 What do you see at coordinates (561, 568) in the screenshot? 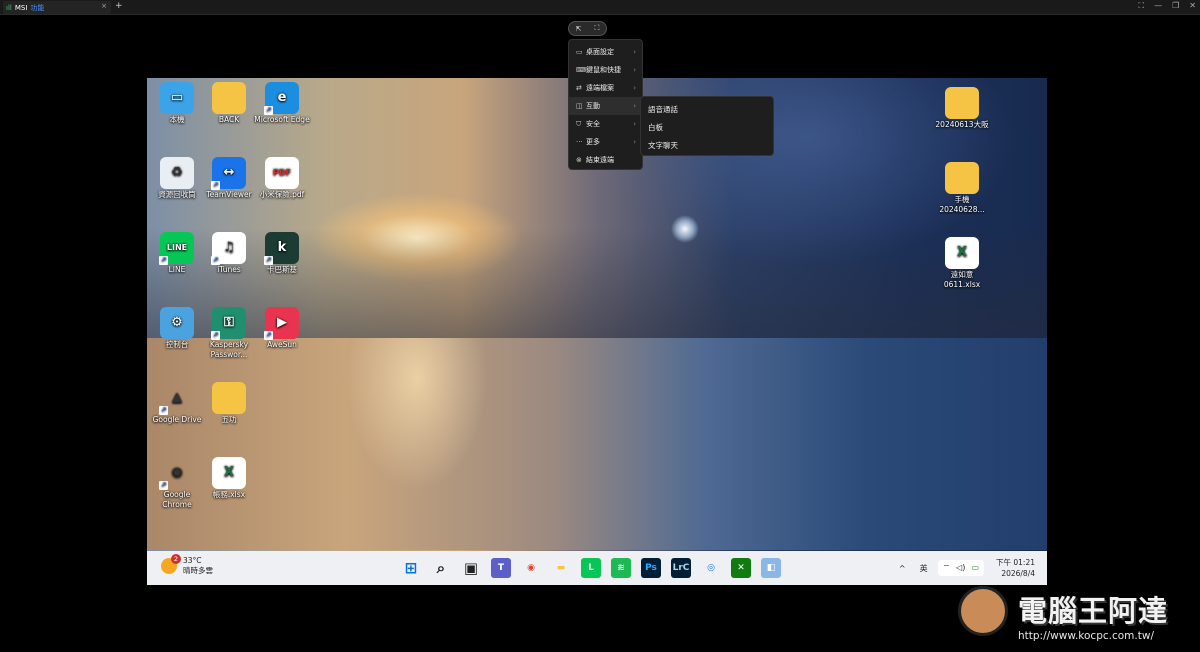
I see `taskbar-explorer-icon: ▬` at bounding box center [561, 568].